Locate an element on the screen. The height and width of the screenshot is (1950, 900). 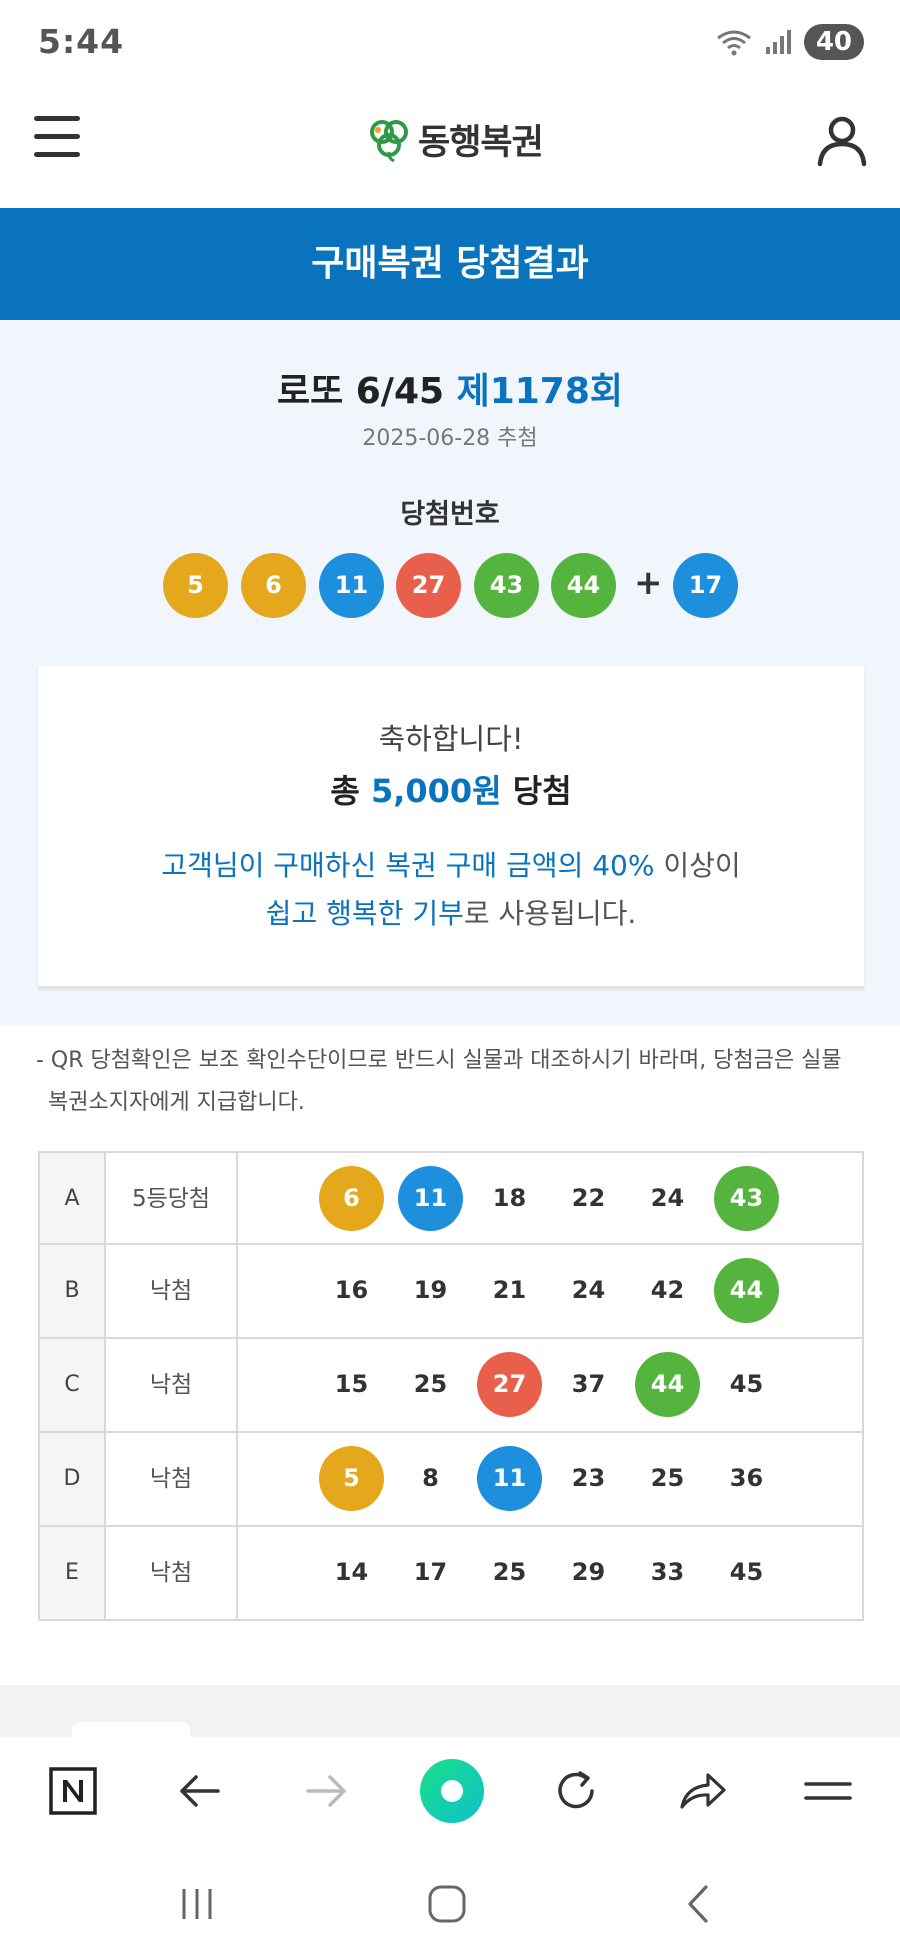
forward-arrow-icon is located at coordinates (326, 1791).